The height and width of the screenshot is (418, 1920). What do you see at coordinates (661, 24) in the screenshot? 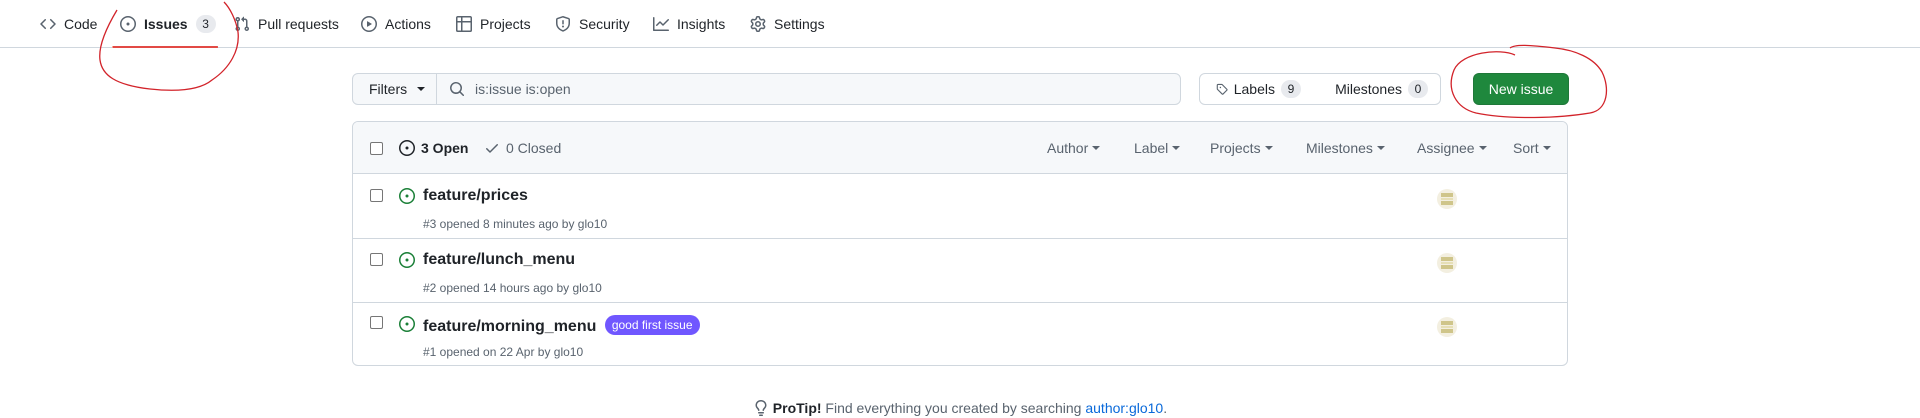
I see `graph-icon` at bounding box center [661, 24].